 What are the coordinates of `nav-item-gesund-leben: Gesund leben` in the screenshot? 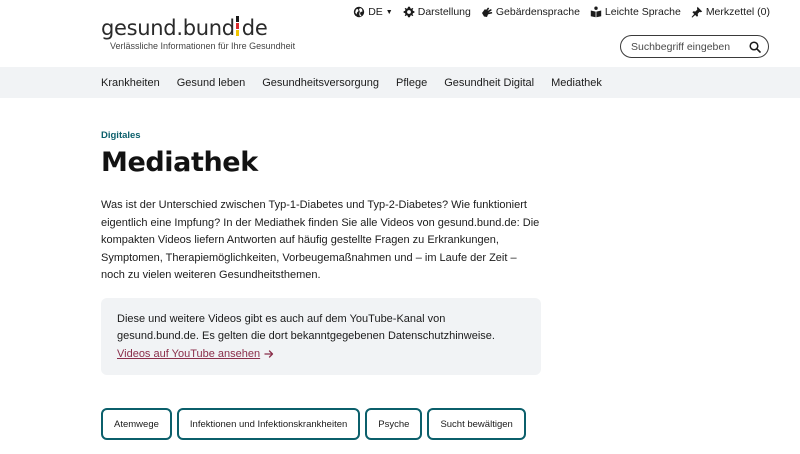 It's located at (211, 83).